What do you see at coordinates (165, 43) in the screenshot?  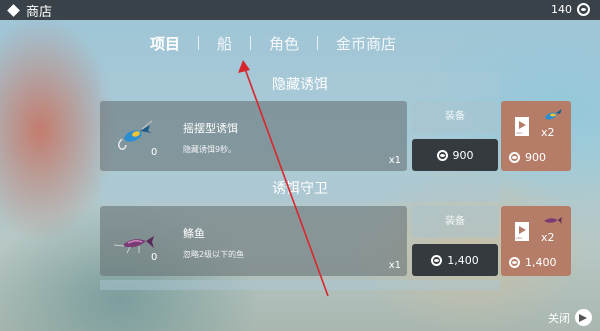 I see `tab-items: 项目` at bounding box center [165, 43].